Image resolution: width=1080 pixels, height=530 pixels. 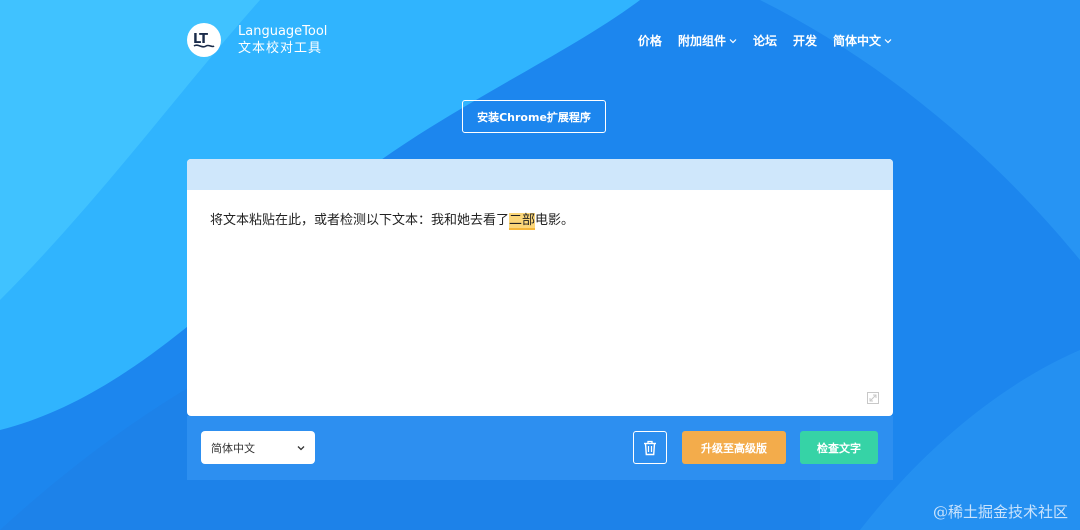 I want to click on logo-icon: LT, so click(x=204, y=40).